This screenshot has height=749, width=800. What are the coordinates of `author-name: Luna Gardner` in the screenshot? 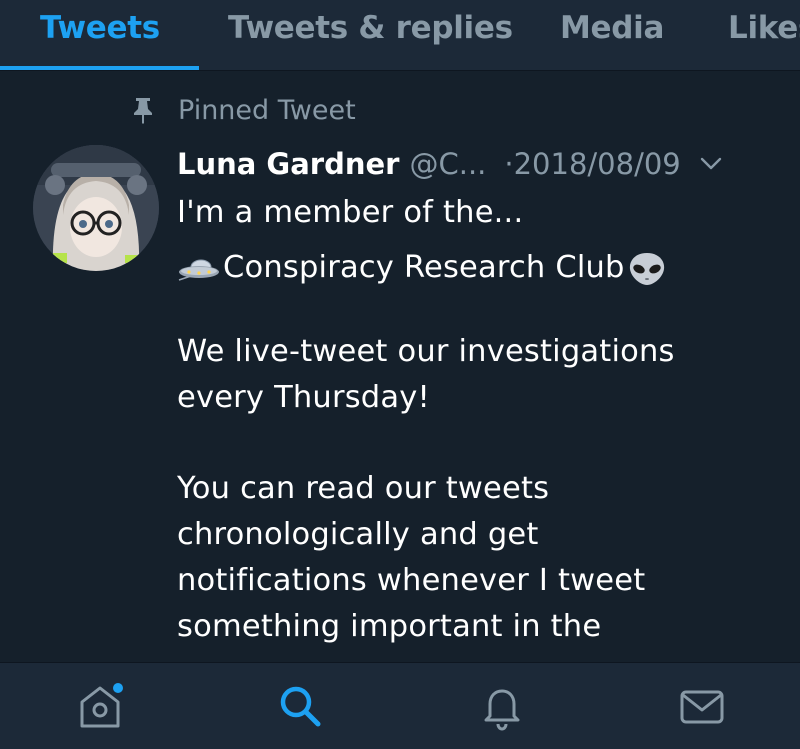 It's located at (288, 164).